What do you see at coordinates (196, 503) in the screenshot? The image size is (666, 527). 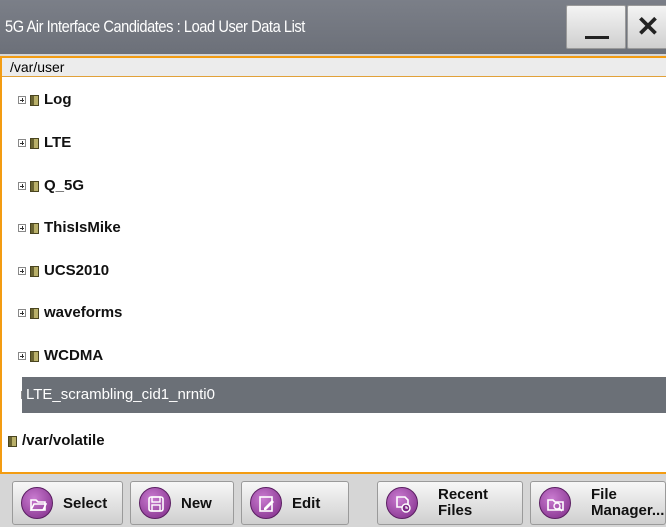 I see `new-button-label: New` at bounding box center [196, 503].